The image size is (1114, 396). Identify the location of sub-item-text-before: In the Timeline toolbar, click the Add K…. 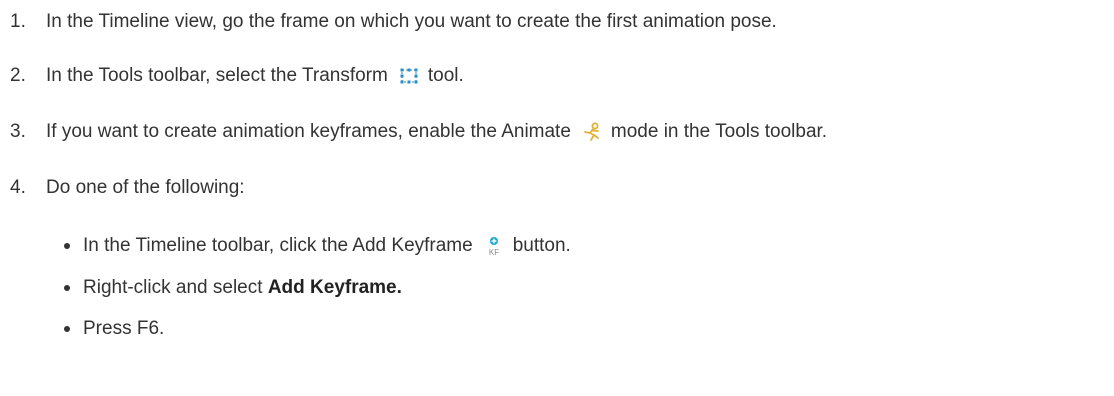
(278, 245).